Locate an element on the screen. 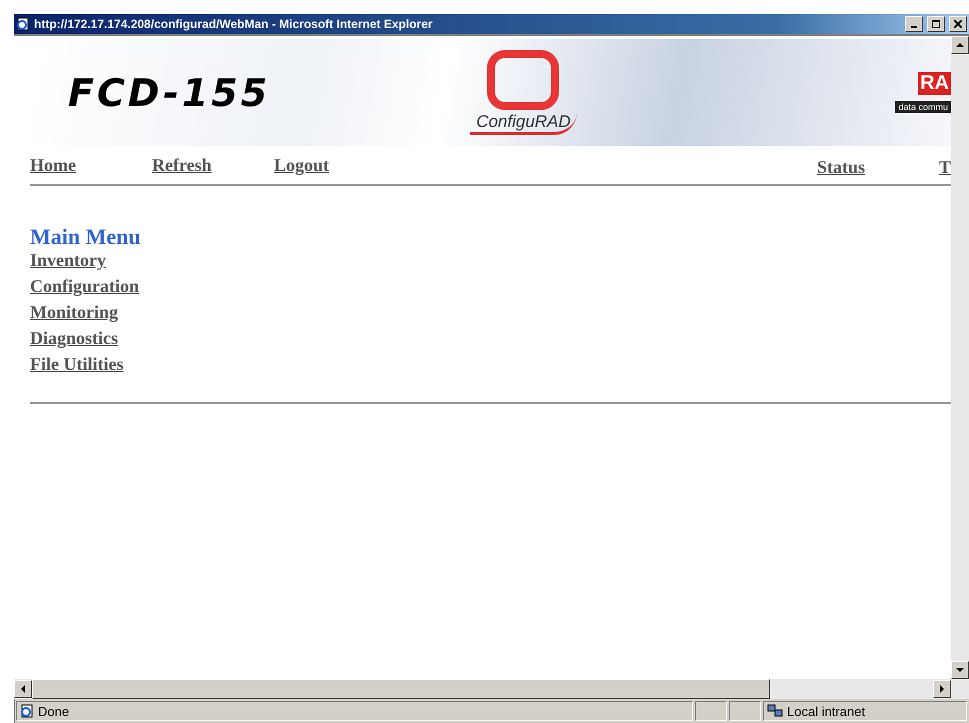  vertical-scrollbar is located at coordinates (960, 357).